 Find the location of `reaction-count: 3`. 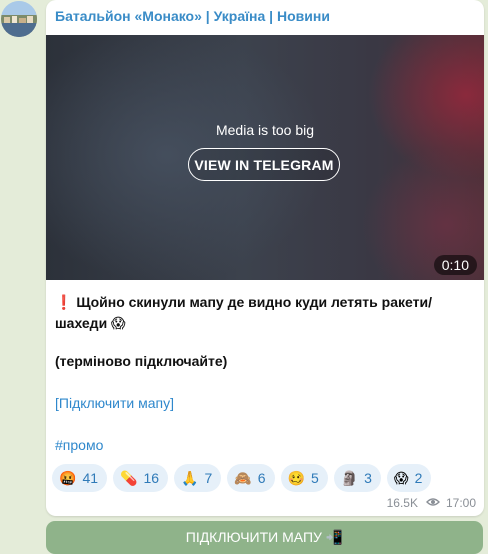

reaction-count: 3 is located at coordinates (368, 478).